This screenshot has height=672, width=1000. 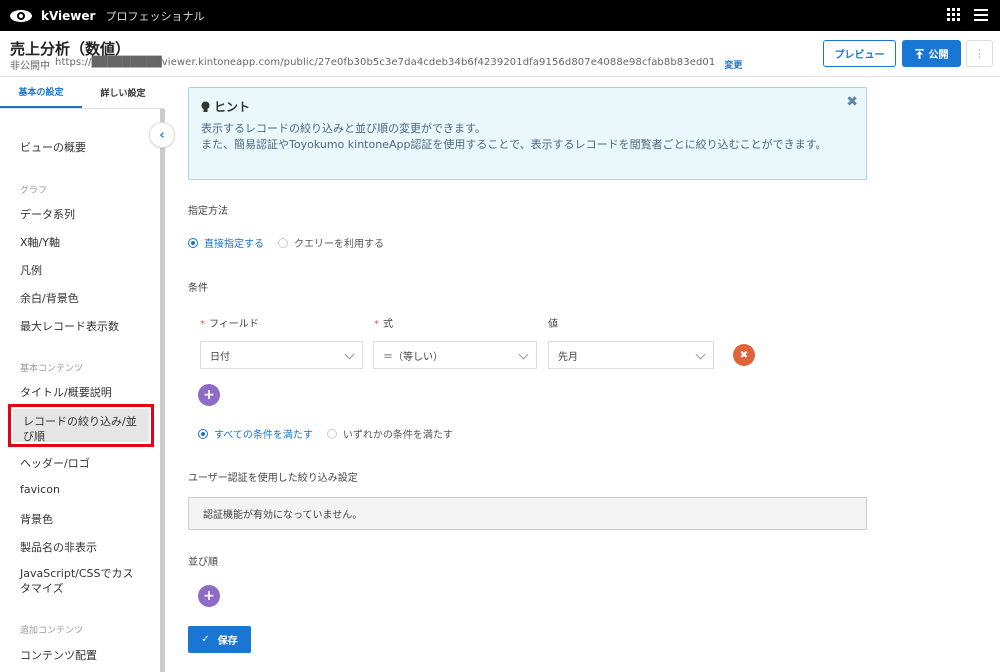 I want to click on radio-match-any: いずれかの条件を満たす, so click(x=389, y=433).